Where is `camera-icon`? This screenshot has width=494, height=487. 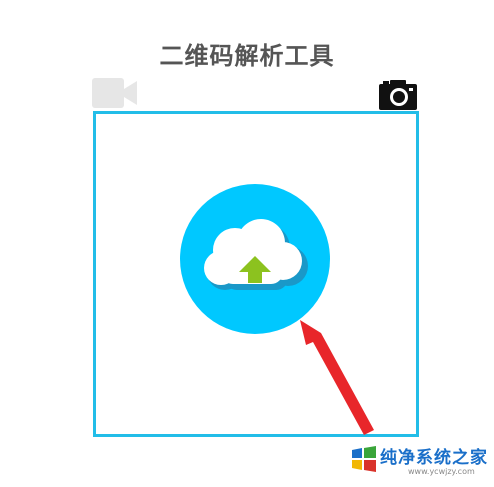 camera-icon is located at coordinates (398, 94).